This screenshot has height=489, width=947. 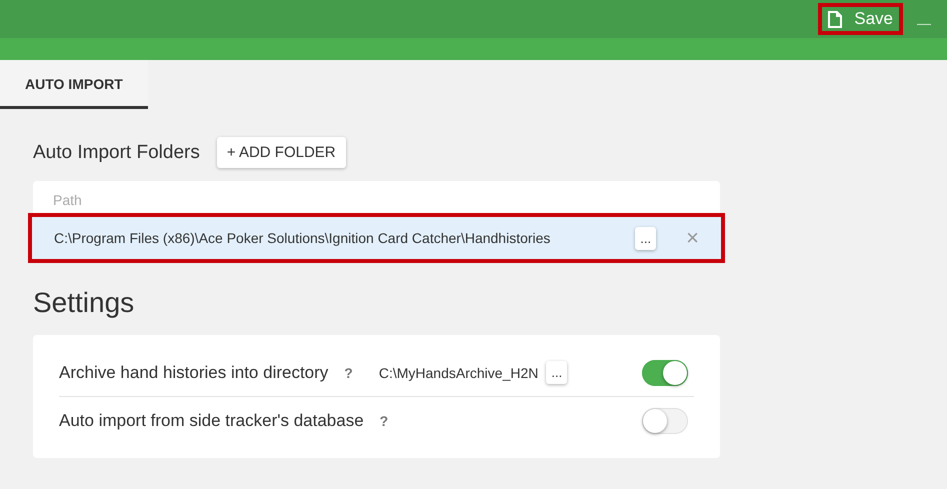 I want to click on setting-label: Archive hand histories into directory, so click(x=193, y=372).